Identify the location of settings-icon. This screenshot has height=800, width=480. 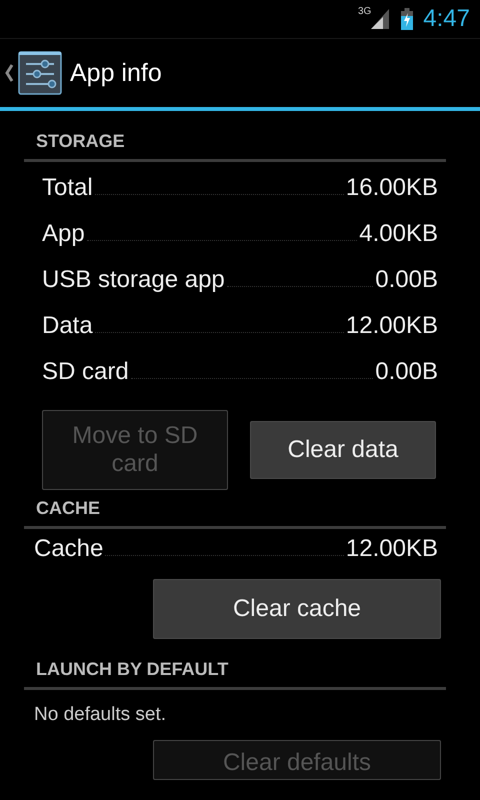
(40, 73).